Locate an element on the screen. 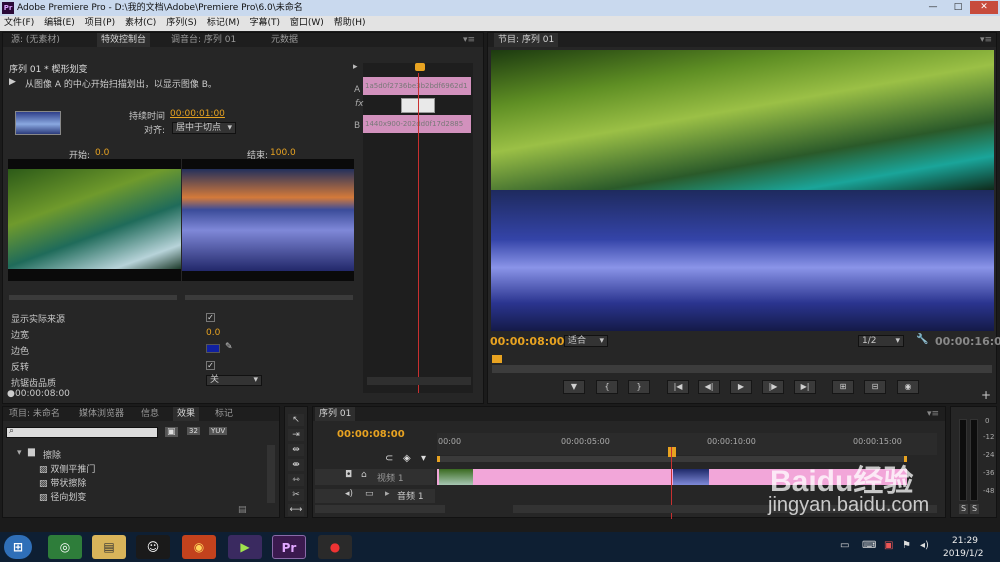 This screenshot has width=1000, height=562. program-playhead-handle is located at coordinates (497, 359).